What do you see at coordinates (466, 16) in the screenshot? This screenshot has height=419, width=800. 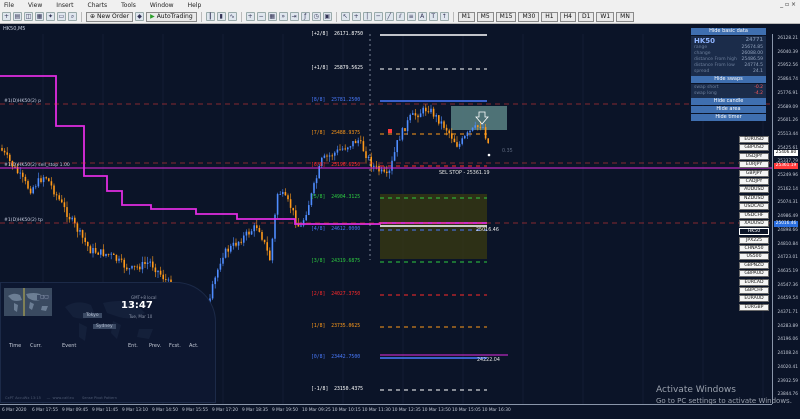 I see `period-m1: M1` at bounding box center [466, 16].